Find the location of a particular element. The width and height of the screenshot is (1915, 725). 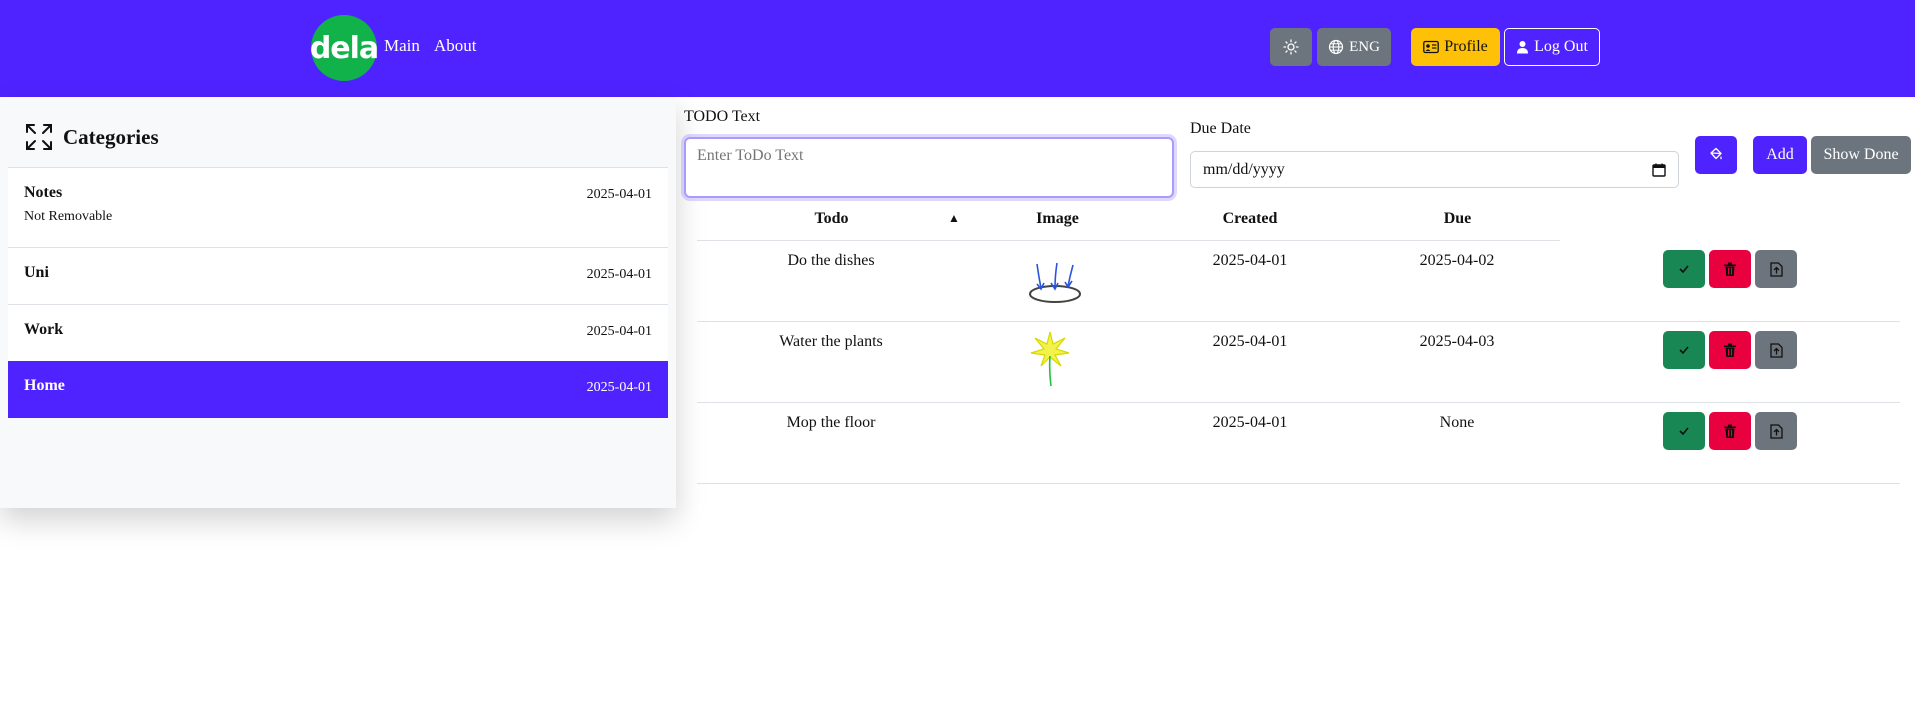

nav-link-main: Main is located at coordinates (402, 46).